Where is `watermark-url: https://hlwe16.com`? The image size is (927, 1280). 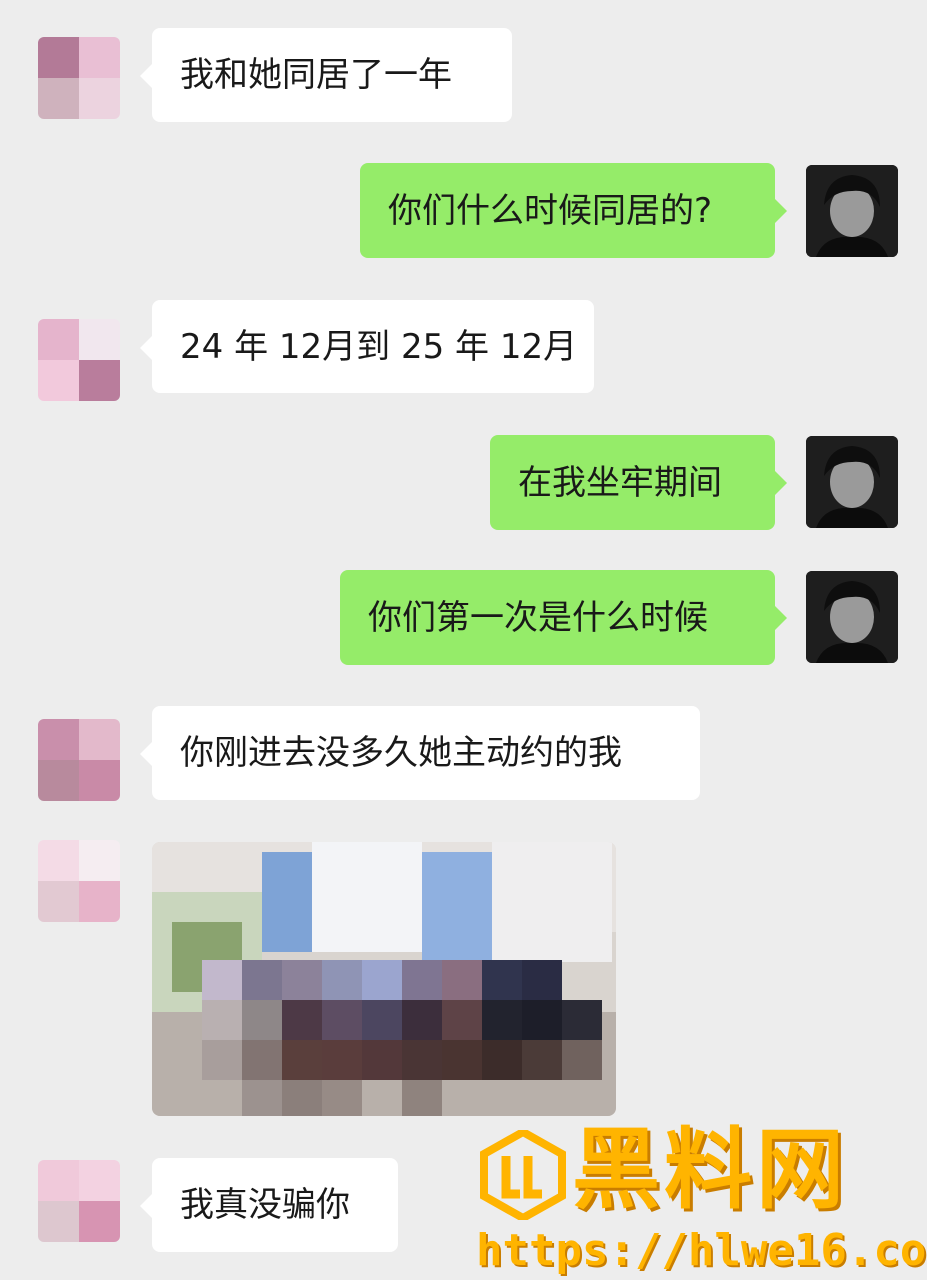
watermark-url: https://hlwe16.com is located at coordinates (701, 1250).